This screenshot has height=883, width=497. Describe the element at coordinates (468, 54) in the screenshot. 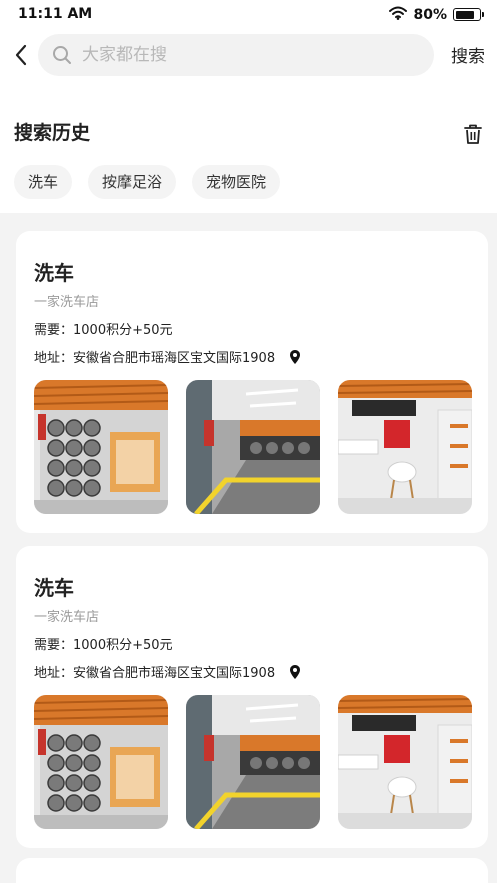

I see `search-button: 搜索` at that location.